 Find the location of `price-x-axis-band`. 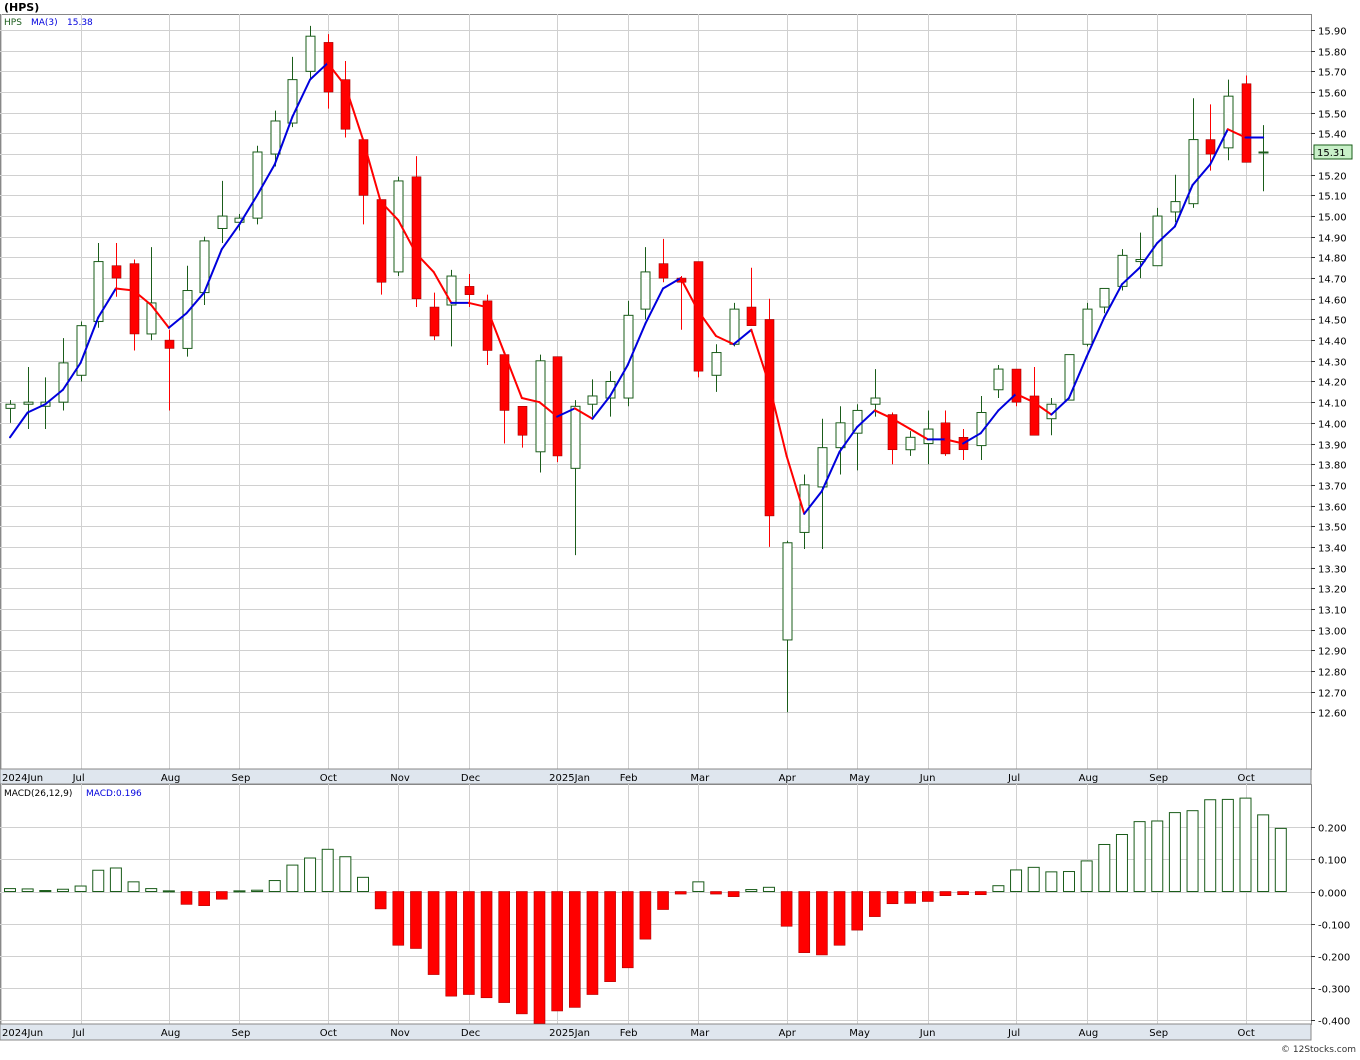

price-x-axis-band is located at coordinates (656, 776).